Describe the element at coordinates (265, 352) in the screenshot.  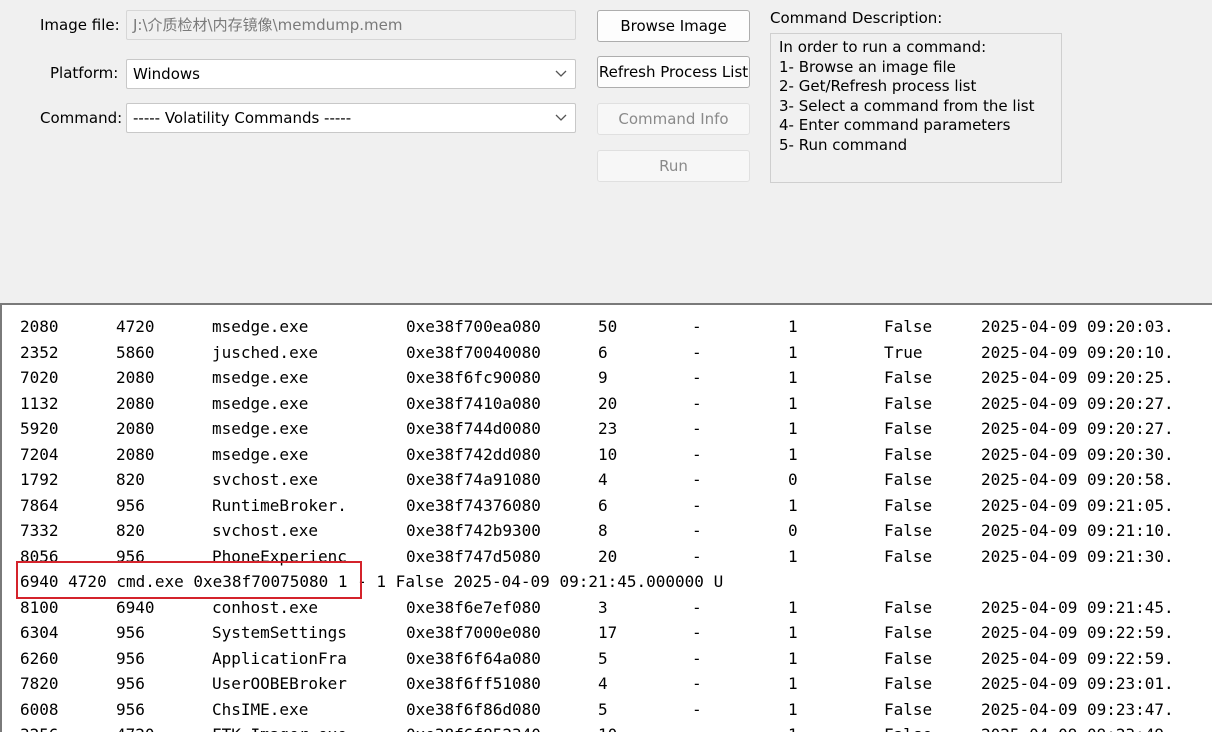
I see `table-cell: jusched.exe` at that location.